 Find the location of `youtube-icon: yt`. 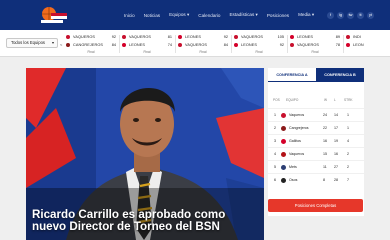

youtube-icon: yt is located at coordinates (370, 15).